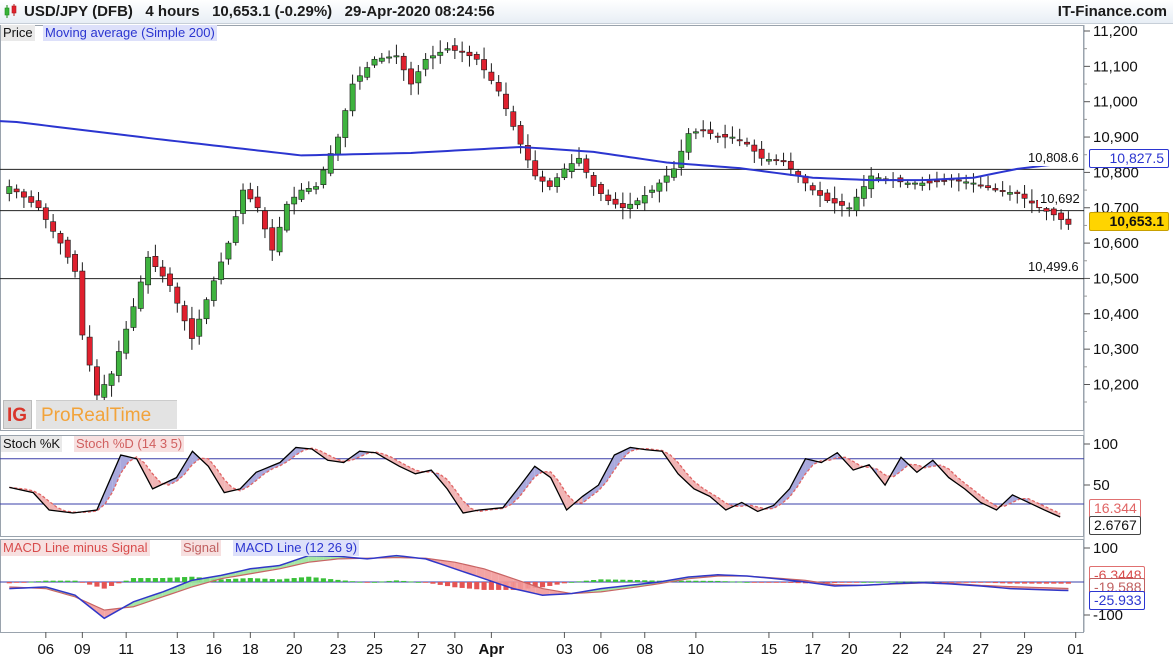 This screenshot has width=1173, height=660. I want to click on x-tick-label: Apr, so click(491, 649).